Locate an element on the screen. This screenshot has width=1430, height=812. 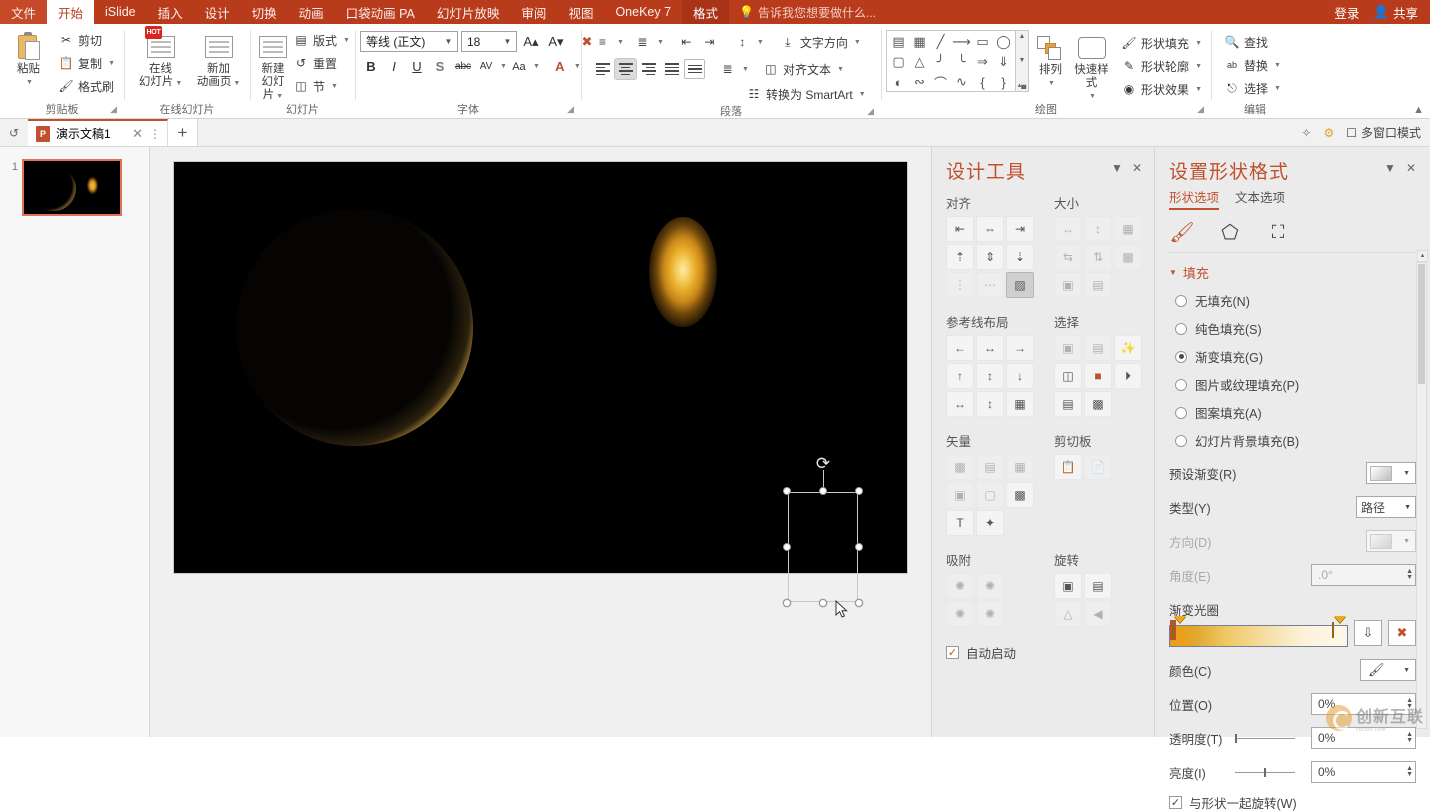
align-left-icon: ⇤ is located at coordinates (960, 229).